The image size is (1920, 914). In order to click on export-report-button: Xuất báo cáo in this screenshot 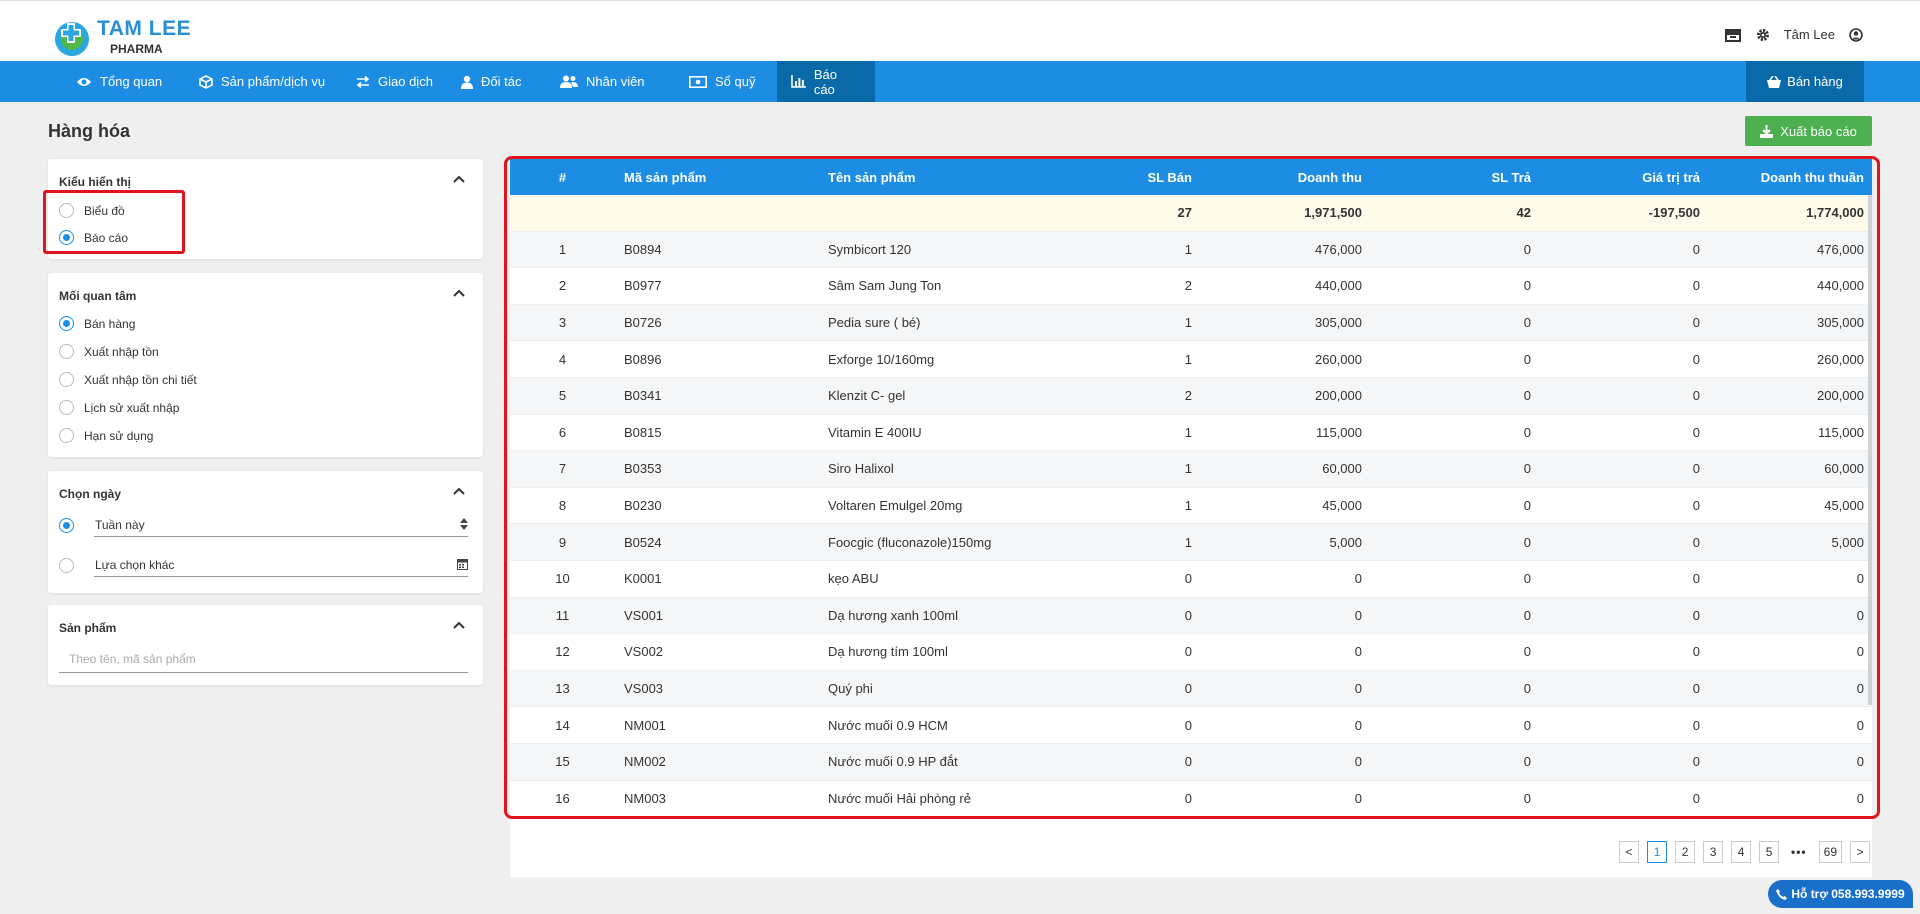, I will do `click(1808, 131)`.